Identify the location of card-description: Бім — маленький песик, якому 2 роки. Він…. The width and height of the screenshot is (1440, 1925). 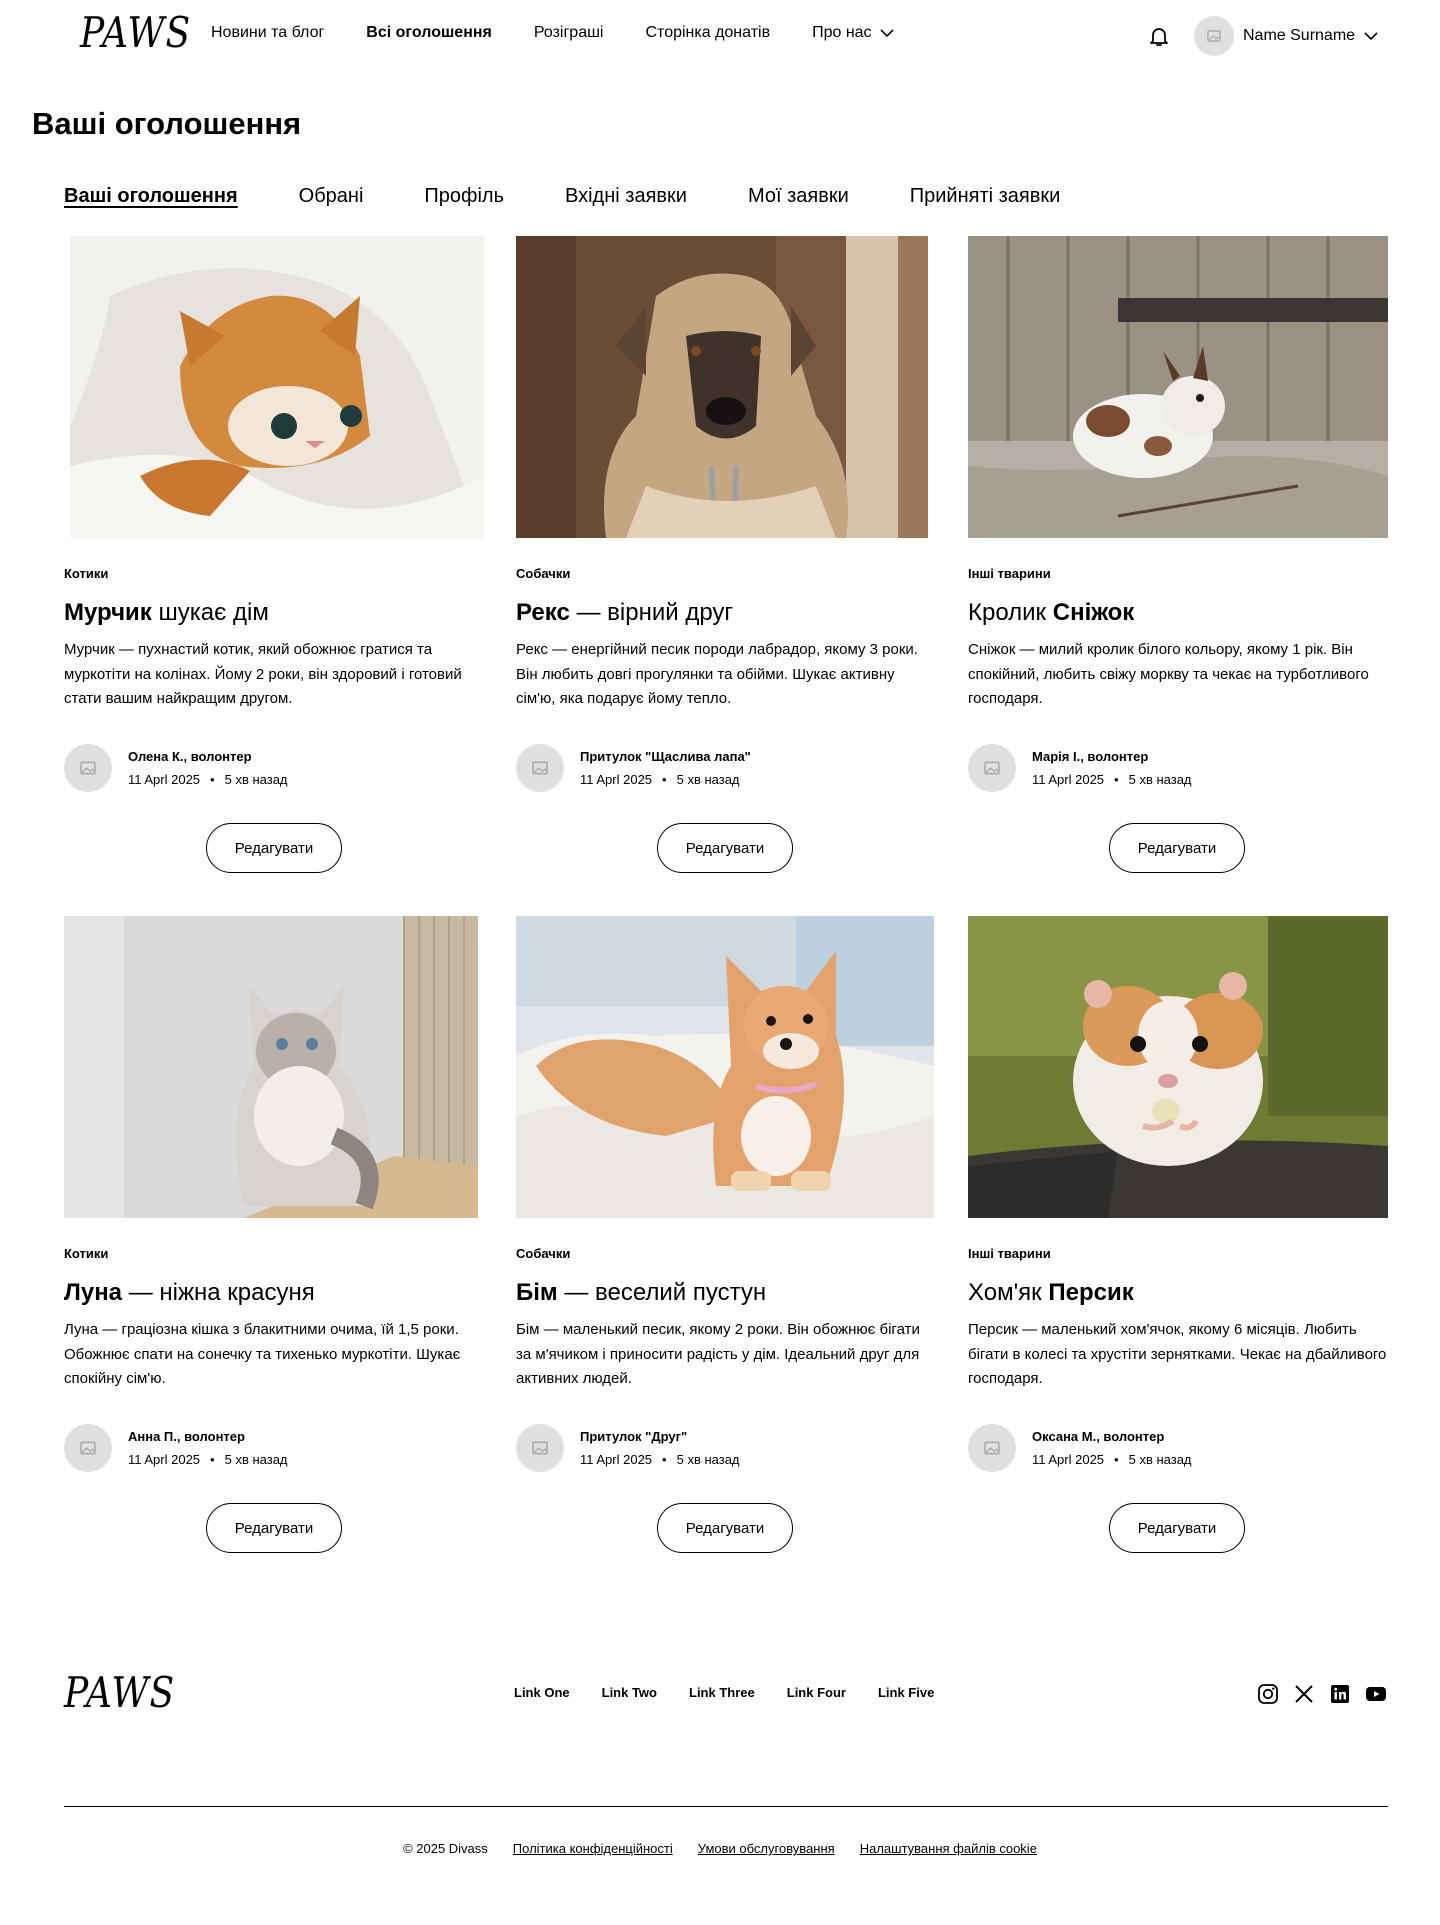
(718, 1354).